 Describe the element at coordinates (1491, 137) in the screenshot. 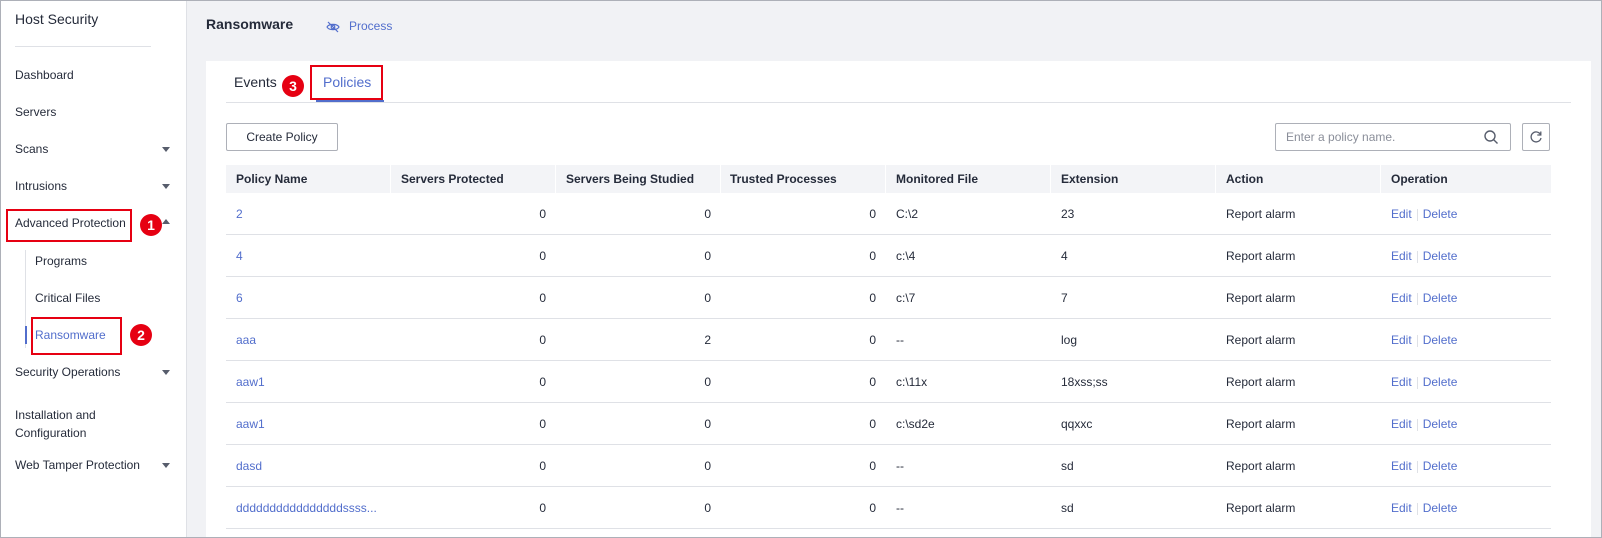

I see `search-icon` at that location.